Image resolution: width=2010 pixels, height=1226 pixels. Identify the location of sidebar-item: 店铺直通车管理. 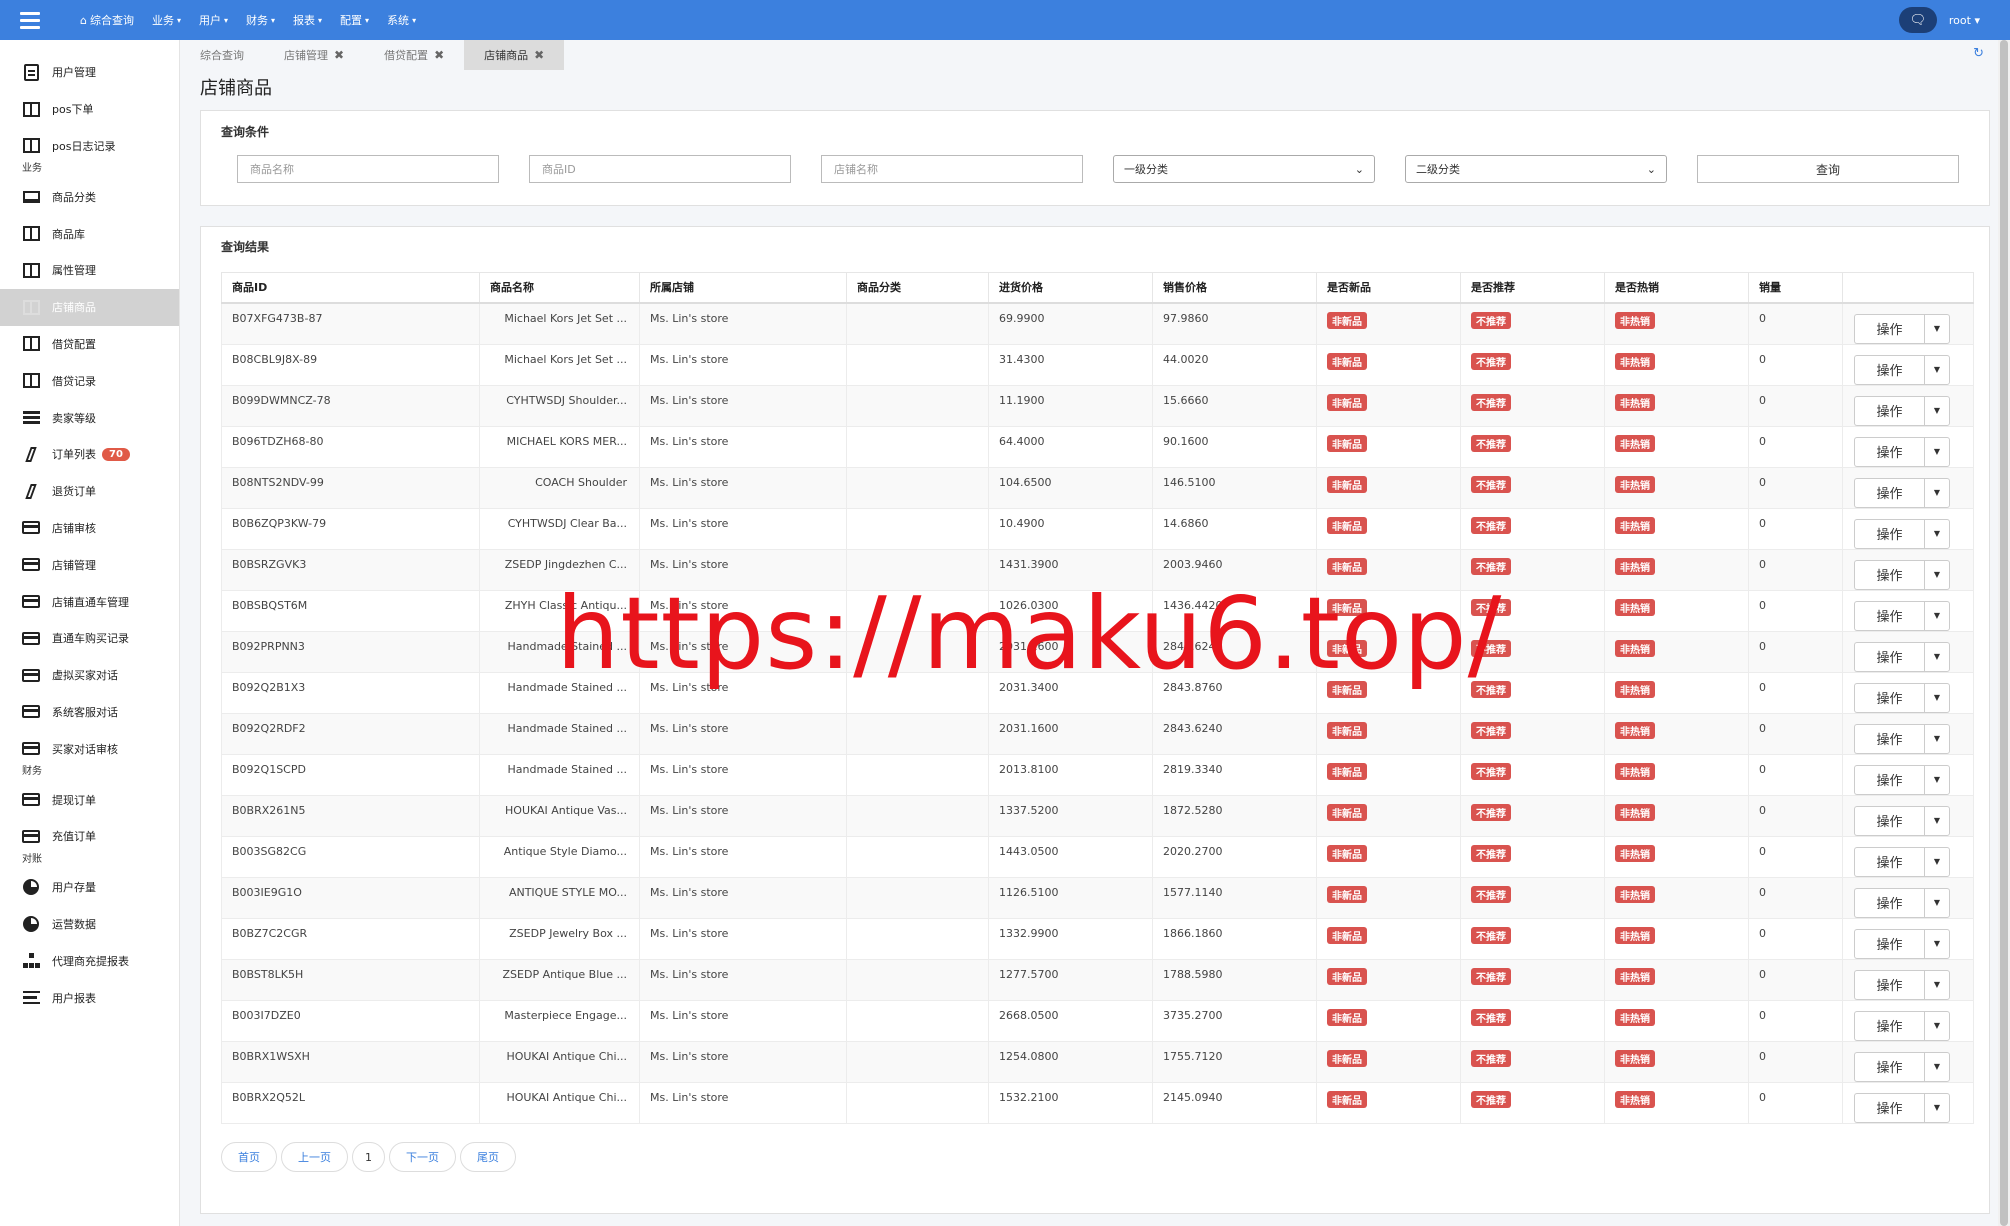
(89, 601).